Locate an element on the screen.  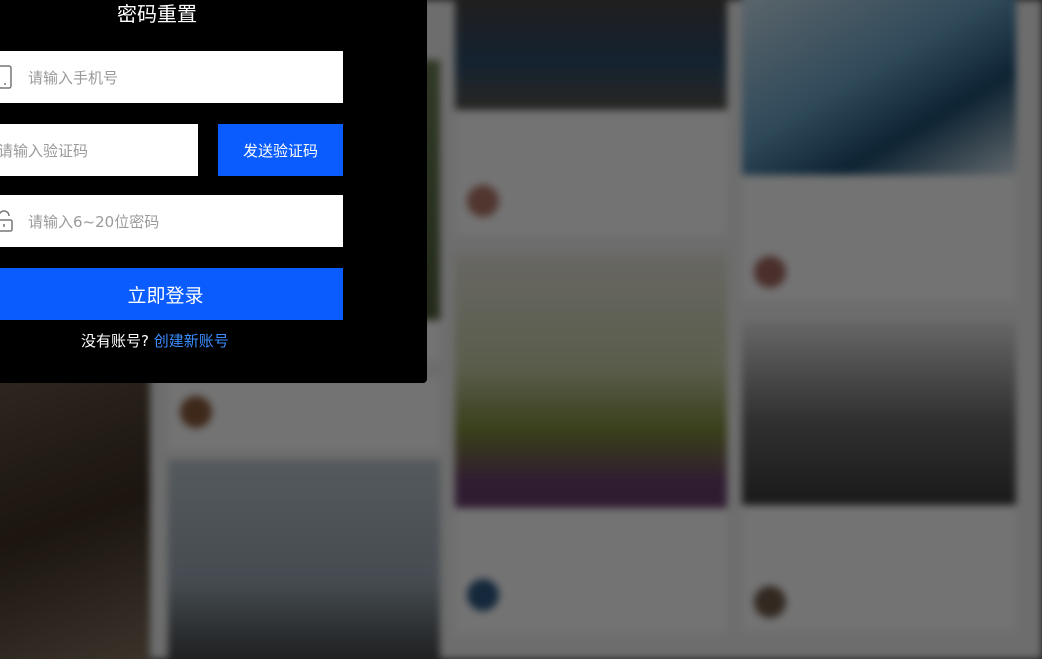
phone-placeholder: 请输入手机号 is located at coordinates (73, 78).